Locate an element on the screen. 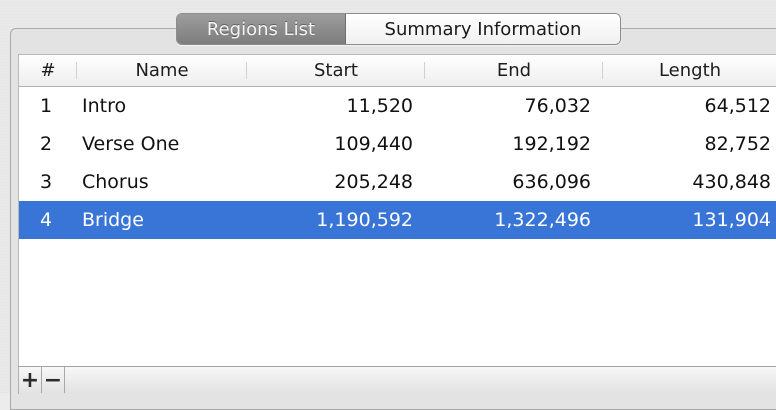  cell-end: 192,192 is located at coordinates (551, 144).